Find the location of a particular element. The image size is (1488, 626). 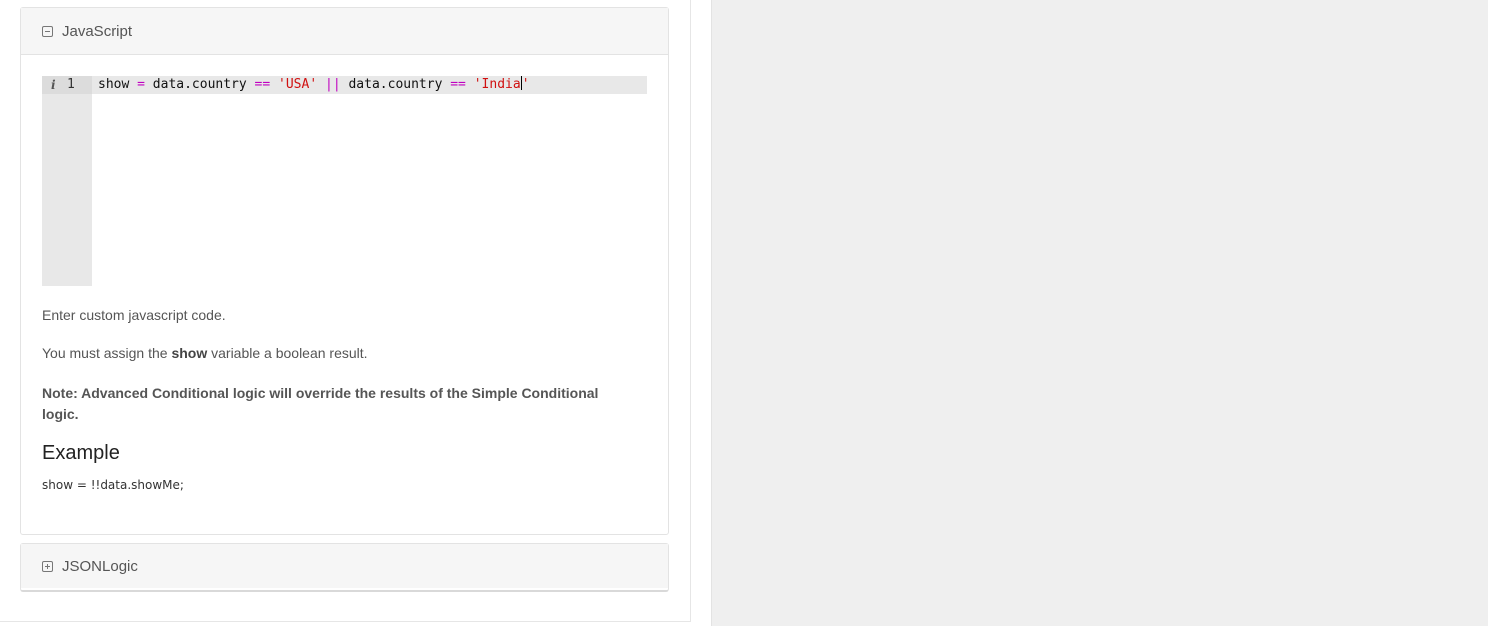

jsonlogic-panel-title: JSONLogic is located at coordinates (100, 566).